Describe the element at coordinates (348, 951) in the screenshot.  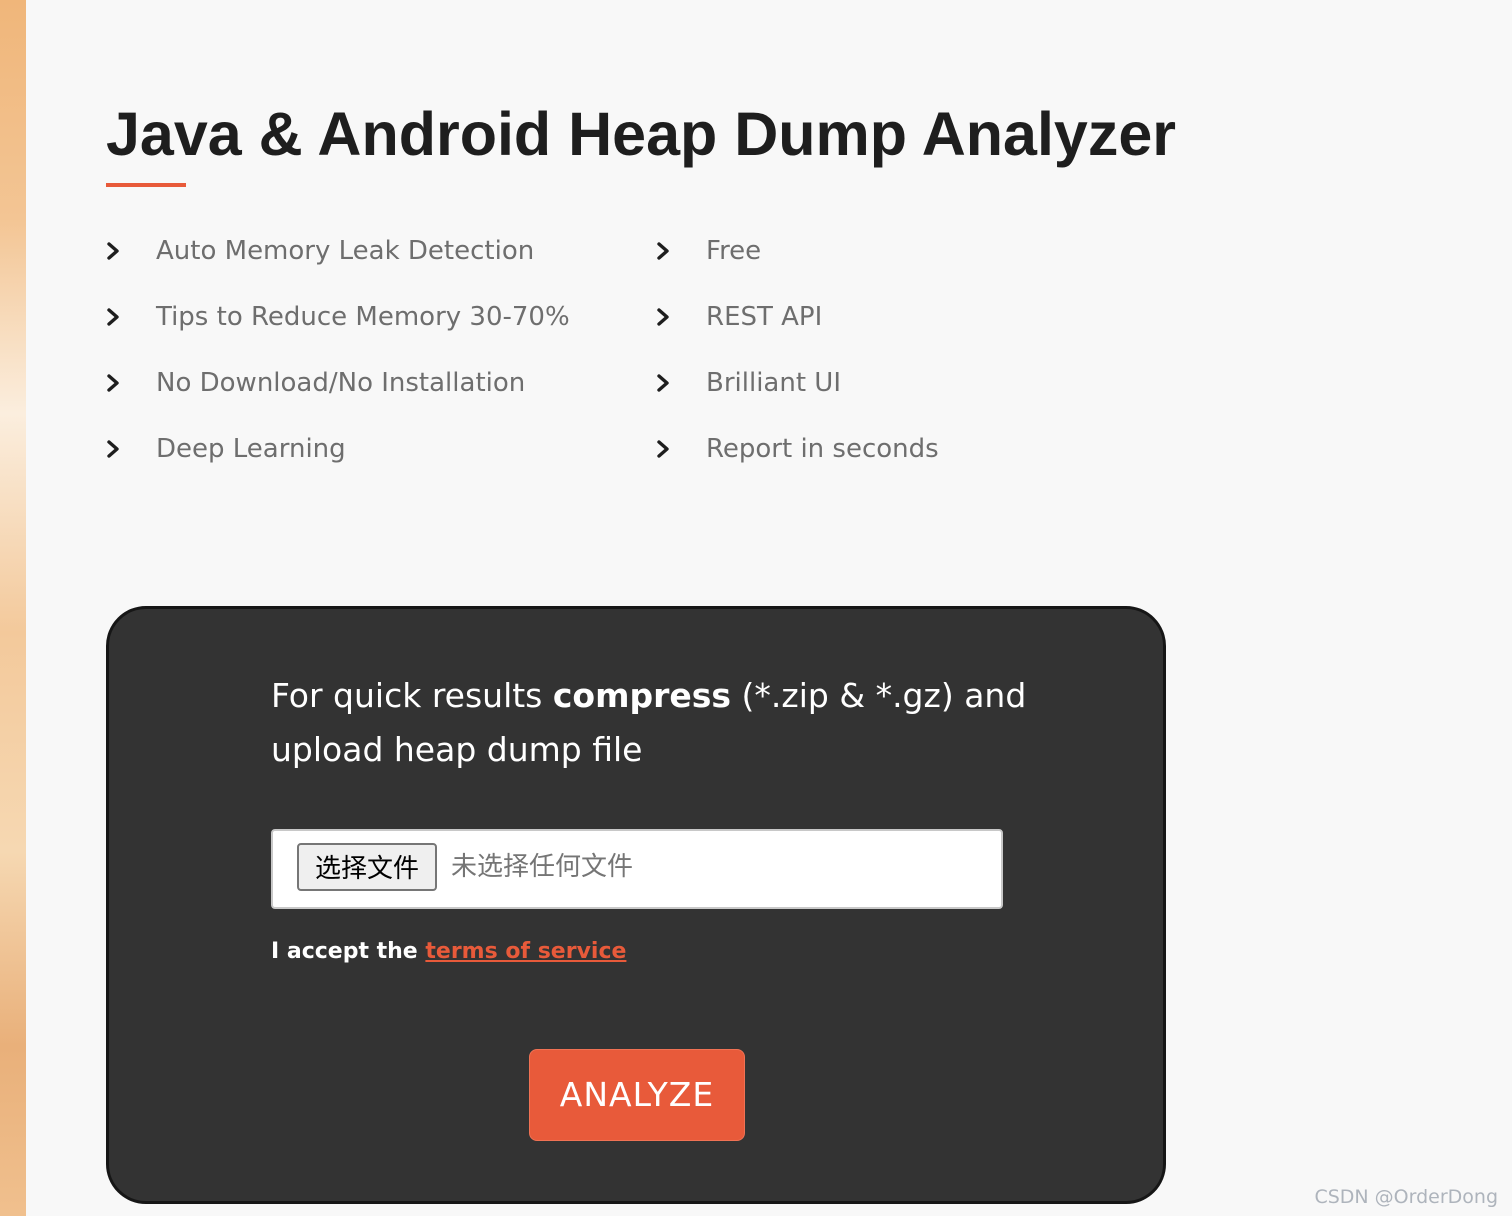
I see `terms-prefix: I accept the` at that location.